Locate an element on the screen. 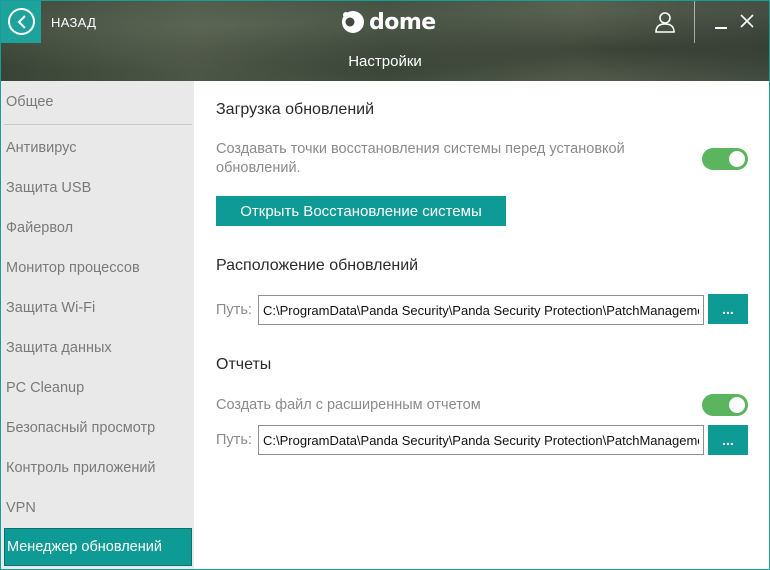  sidebar-item-antivirus: Антивирус is located at coordinates (98, 148).